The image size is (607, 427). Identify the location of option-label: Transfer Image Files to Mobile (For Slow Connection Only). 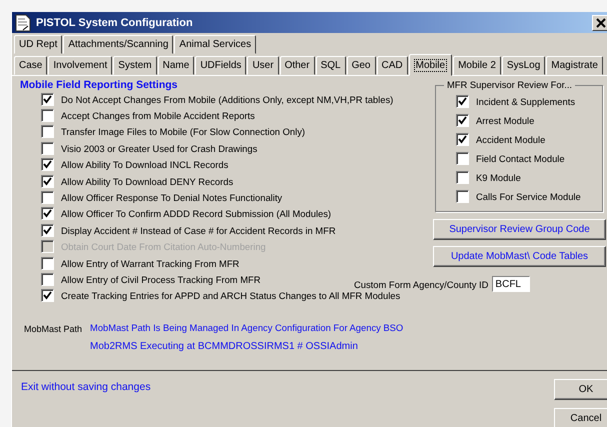
(183, 132).